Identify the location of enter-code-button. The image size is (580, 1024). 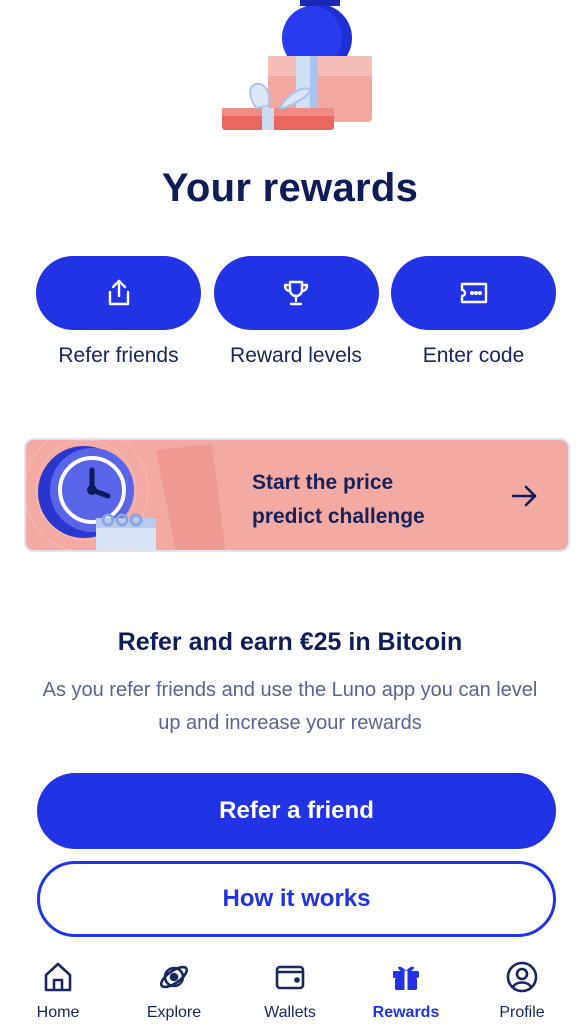
(473, 293).